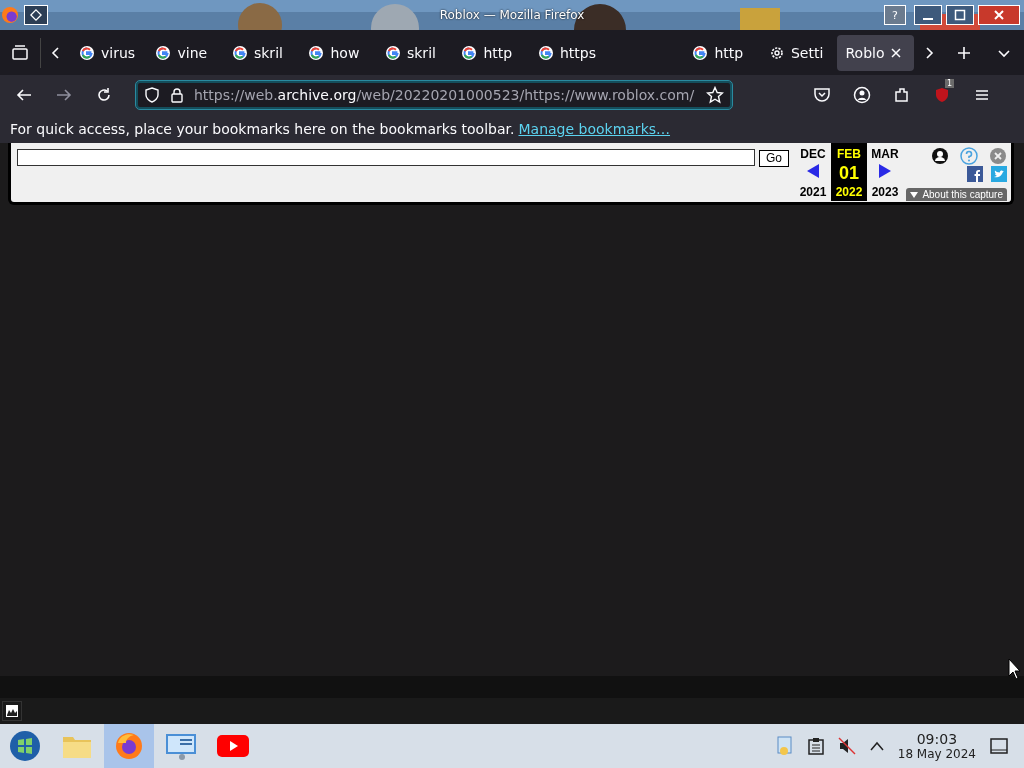  I want to click on minimize-button, so click(928, 15).